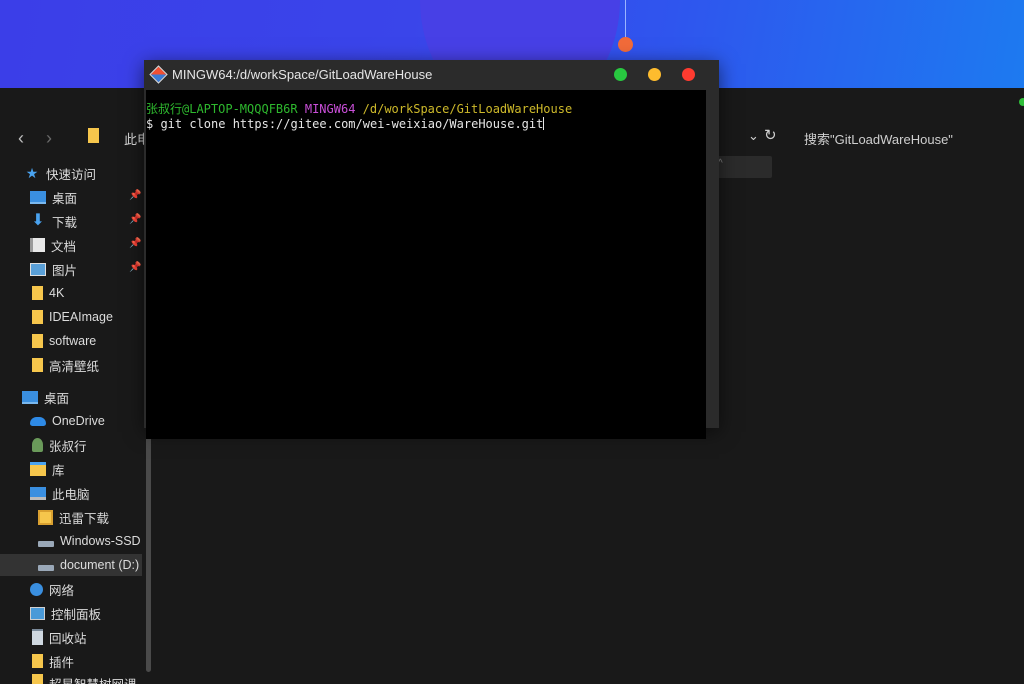  What do you see at coordinates (711, 258) in the screenshot?
I see `terminal-scrollbar` at bounding box center [711, 258].